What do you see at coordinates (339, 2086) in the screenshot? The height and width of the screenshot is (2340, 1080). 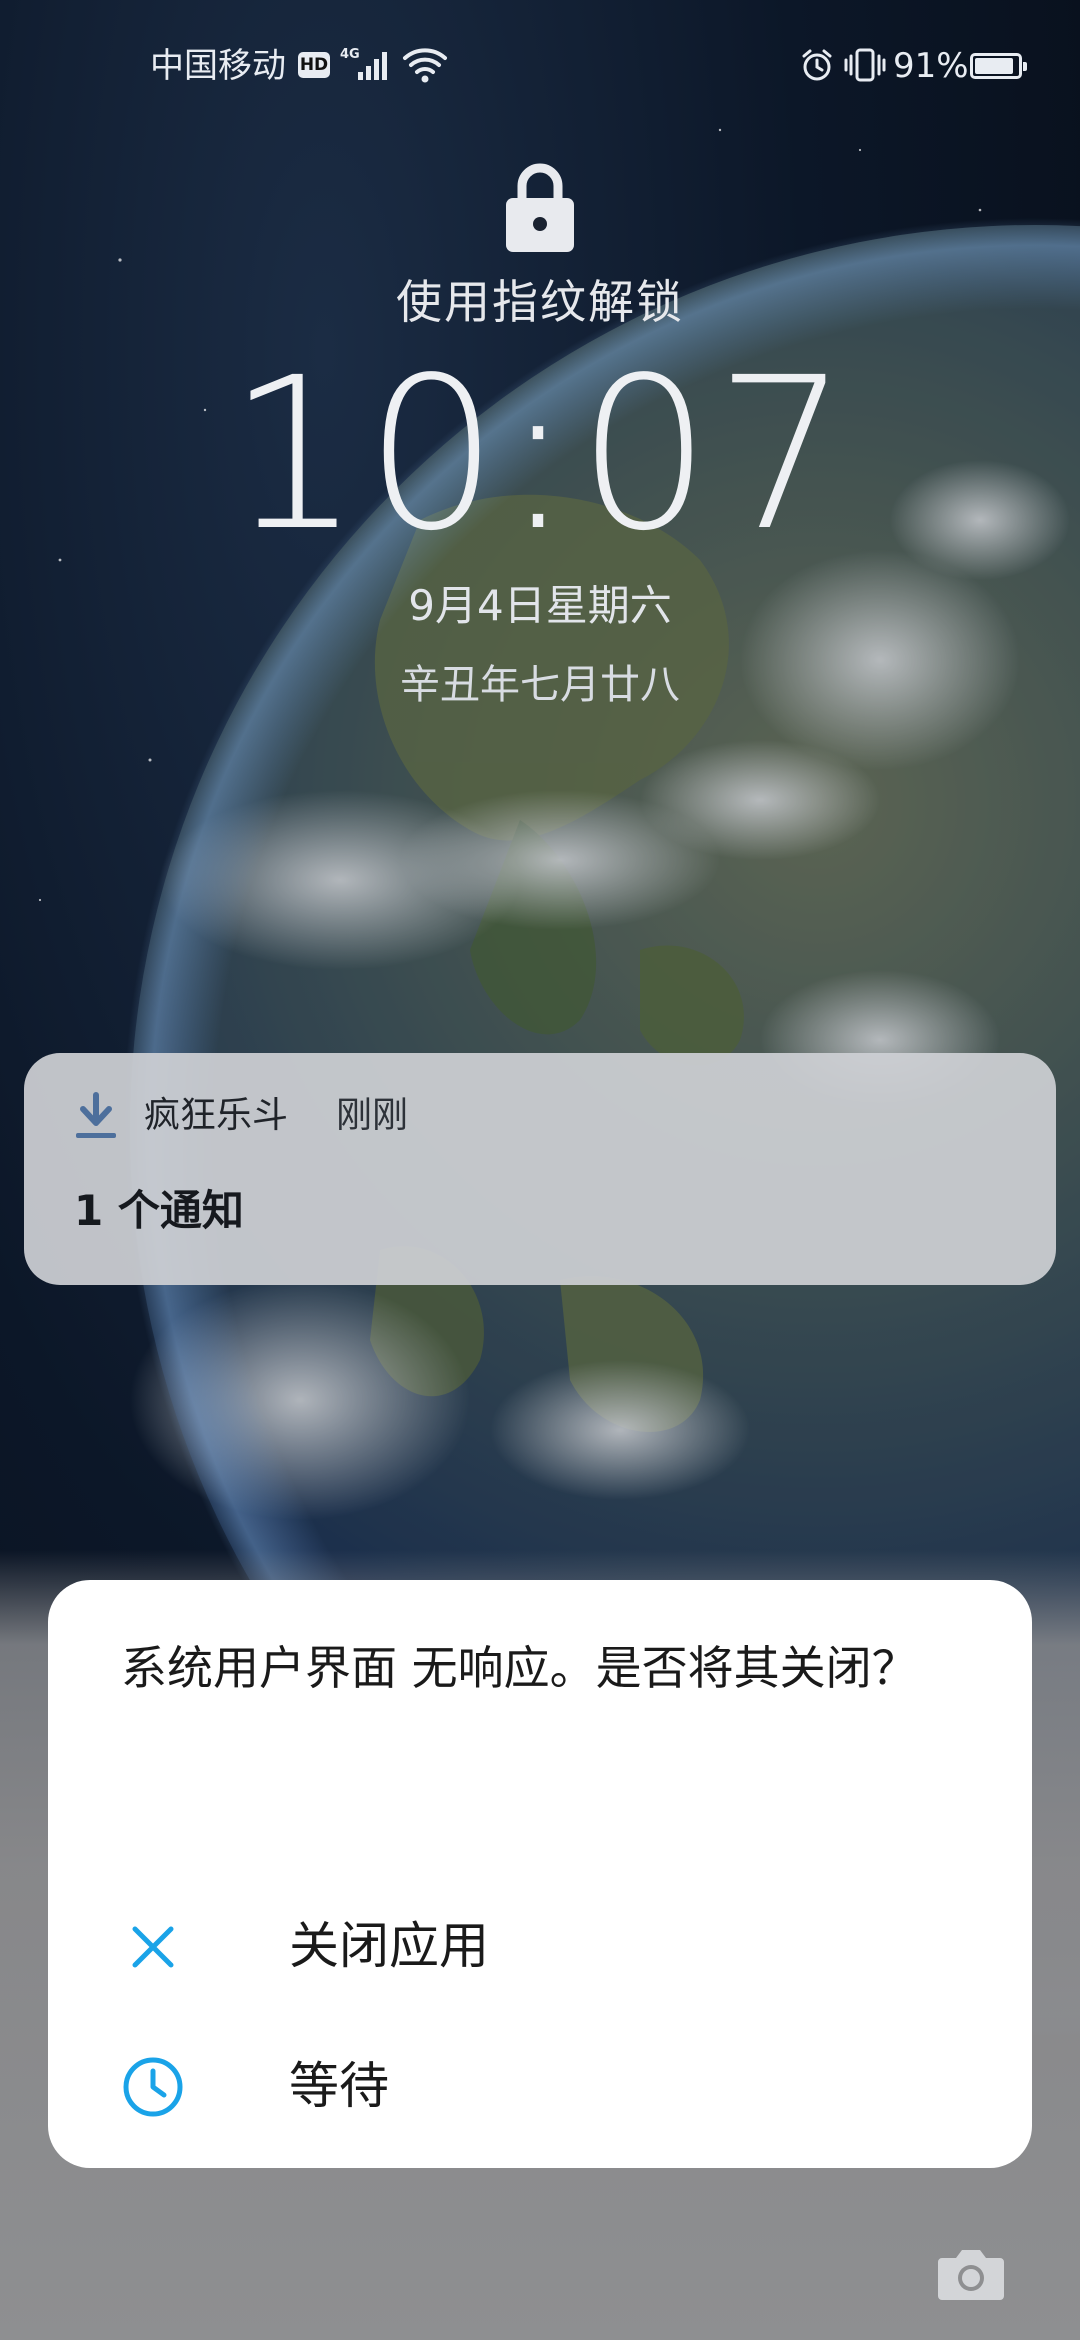 I see `wait-label: 等待` at bounding box center [339, 2086].